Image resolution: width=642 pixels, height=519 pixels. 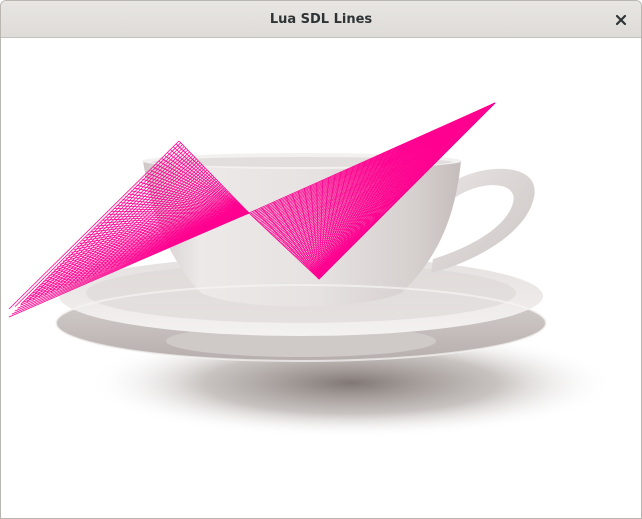 I want to click on window-title: Lua SDL Lines, so click(x=321, y=19).